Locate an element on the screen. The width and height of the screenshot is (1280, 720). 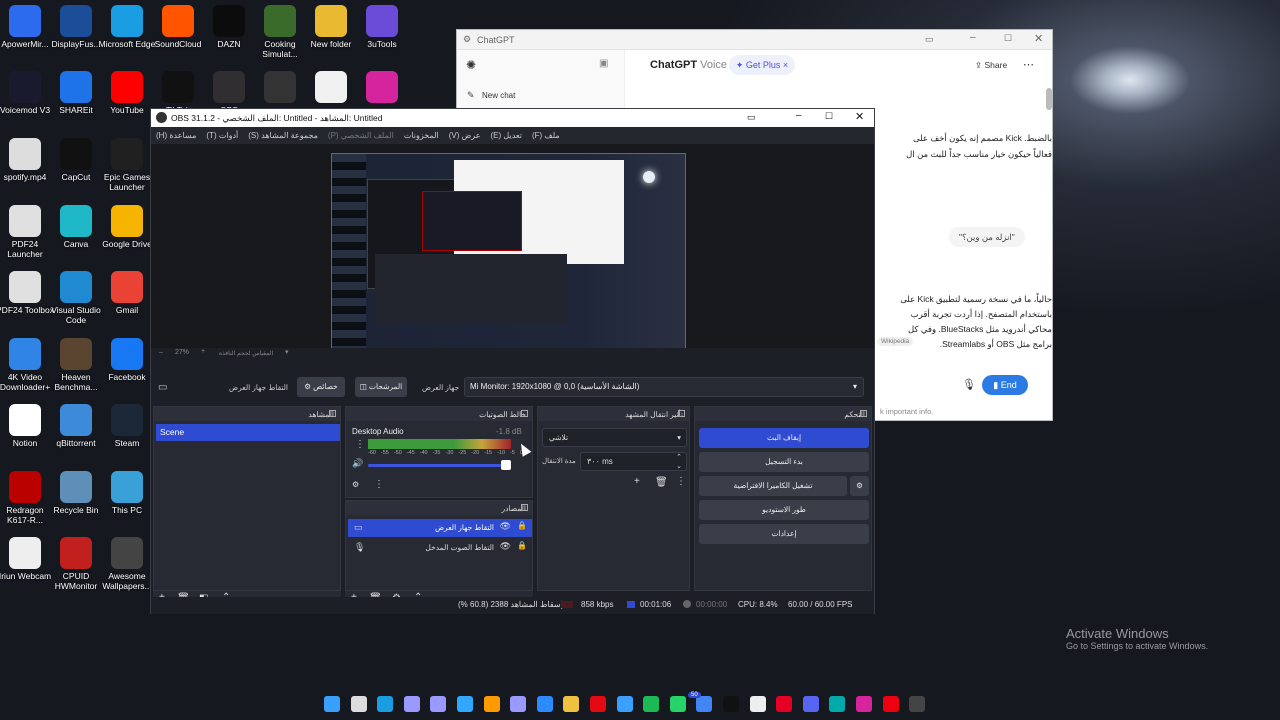
stop-streaming-button: إيقاف البث is located at coordinates (784, 438).